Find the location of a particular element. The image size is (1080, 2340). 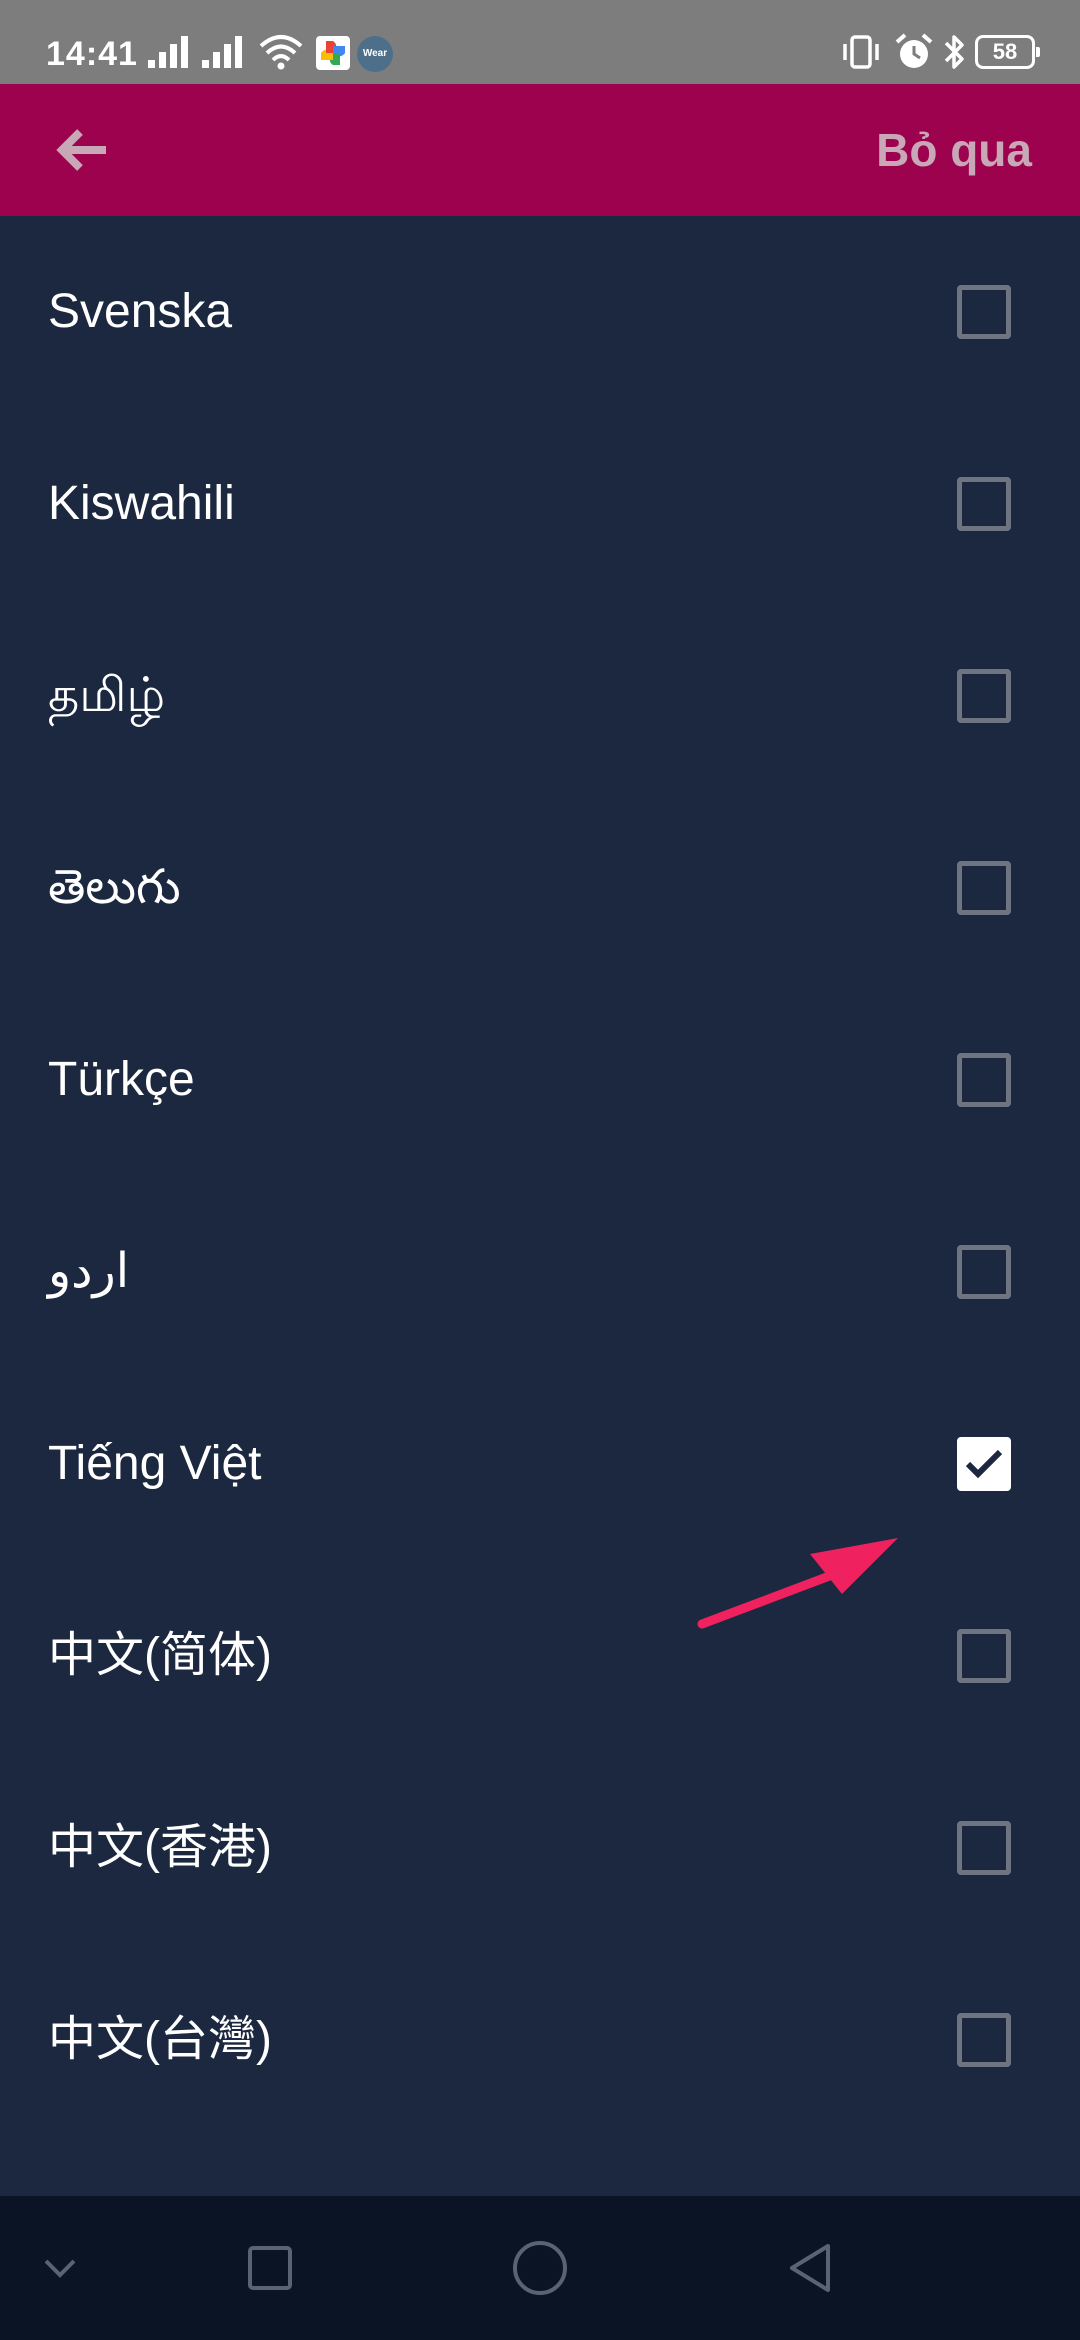

checkbox-checked is located at coordinates (984, 1464).